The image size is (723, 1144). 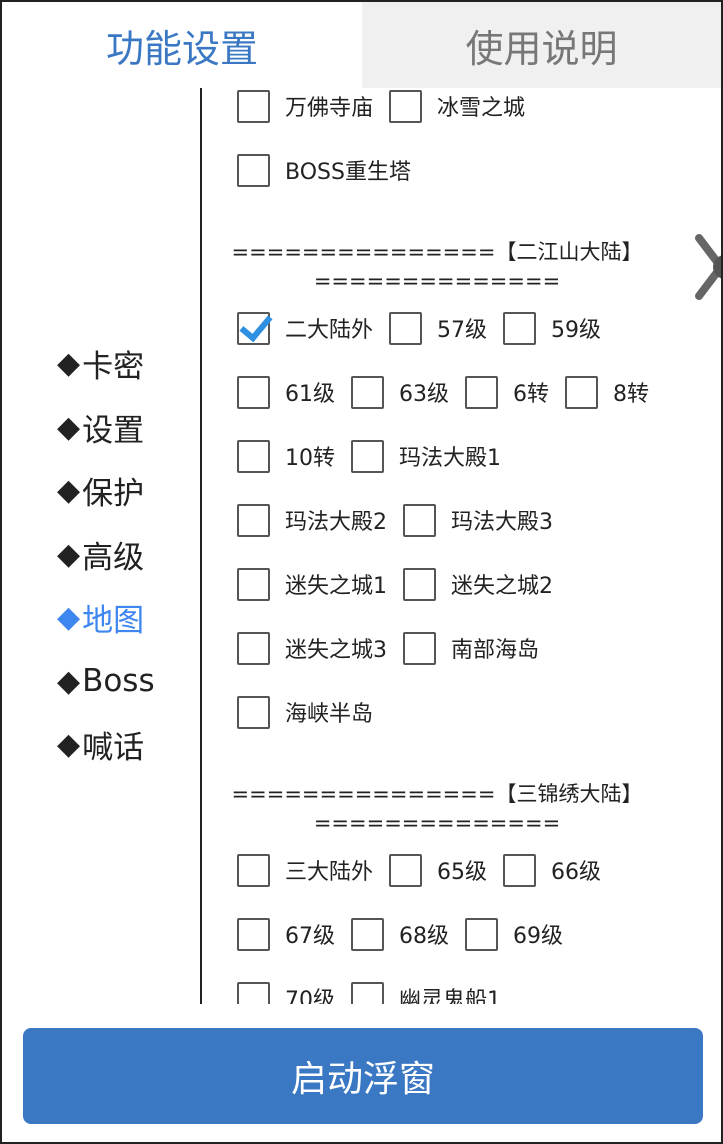 I want to click on checkbox-row: 迷失之城3 南部海岛, so click(x=396, y=648).